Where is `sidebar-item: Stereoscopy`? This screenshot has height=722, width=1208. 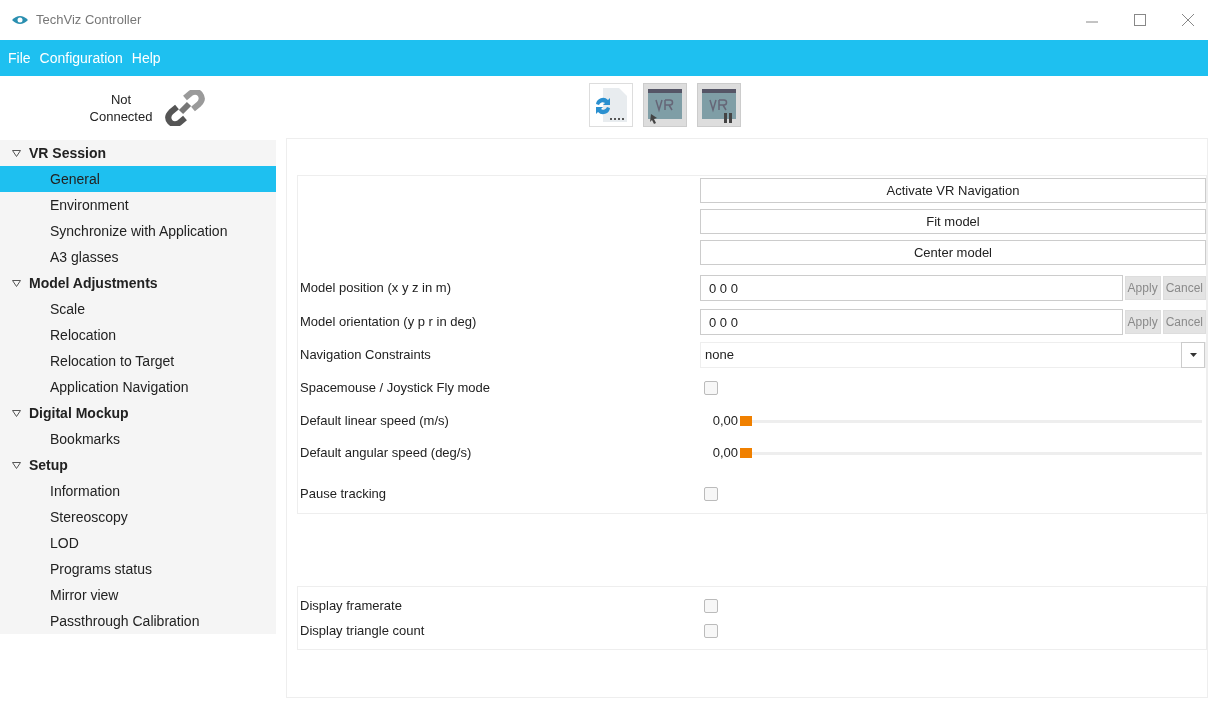 sidebar-item: Stereoscopy is located at coordinates (138, 517).